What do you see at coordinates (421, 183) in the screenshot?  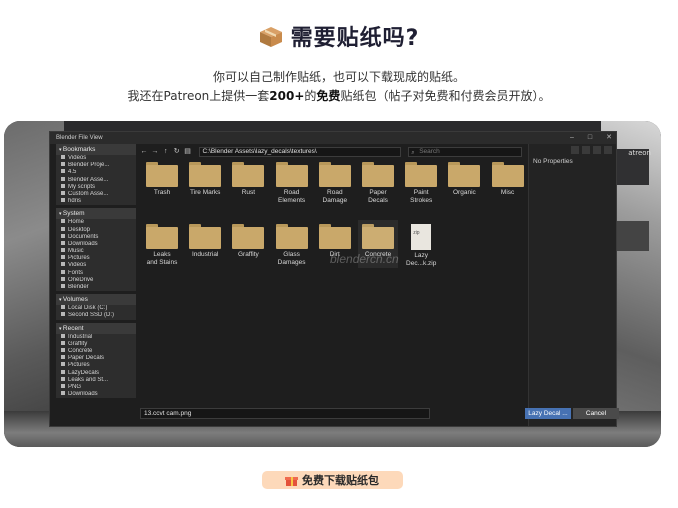 I see `folder-item: Paint Strokes` at bounding box center [421, 183].